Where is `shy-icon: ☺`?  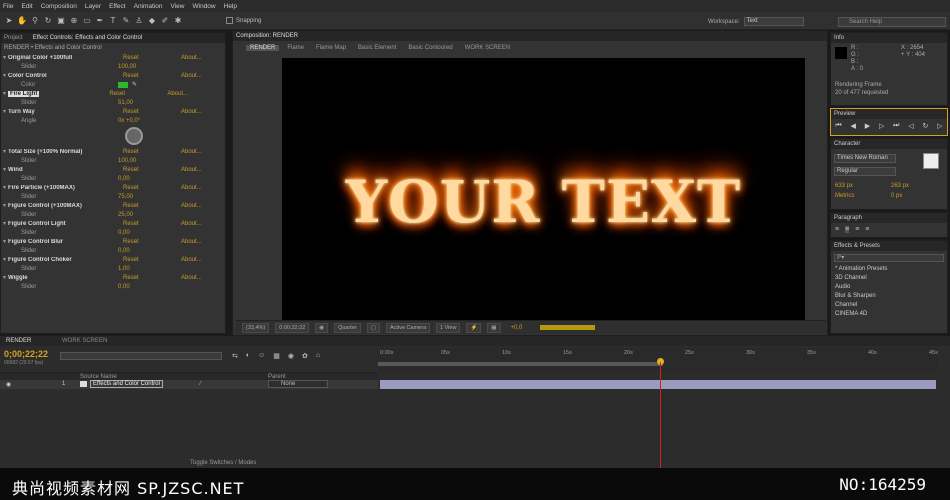 shy-icon: ☺ is located at coordinates (261, 356).